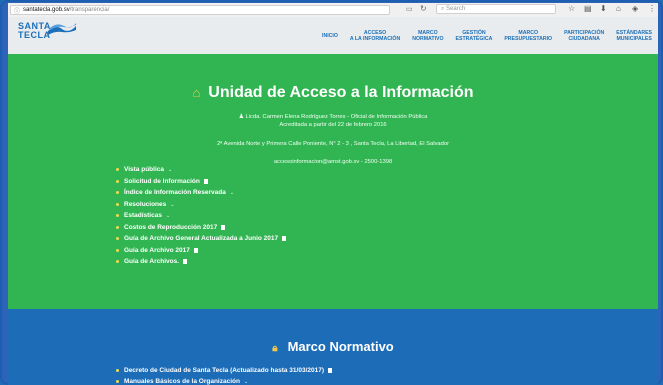 The image size is (663, 385). I want to click on reader-view-icon: ▭, so click(409, 9).